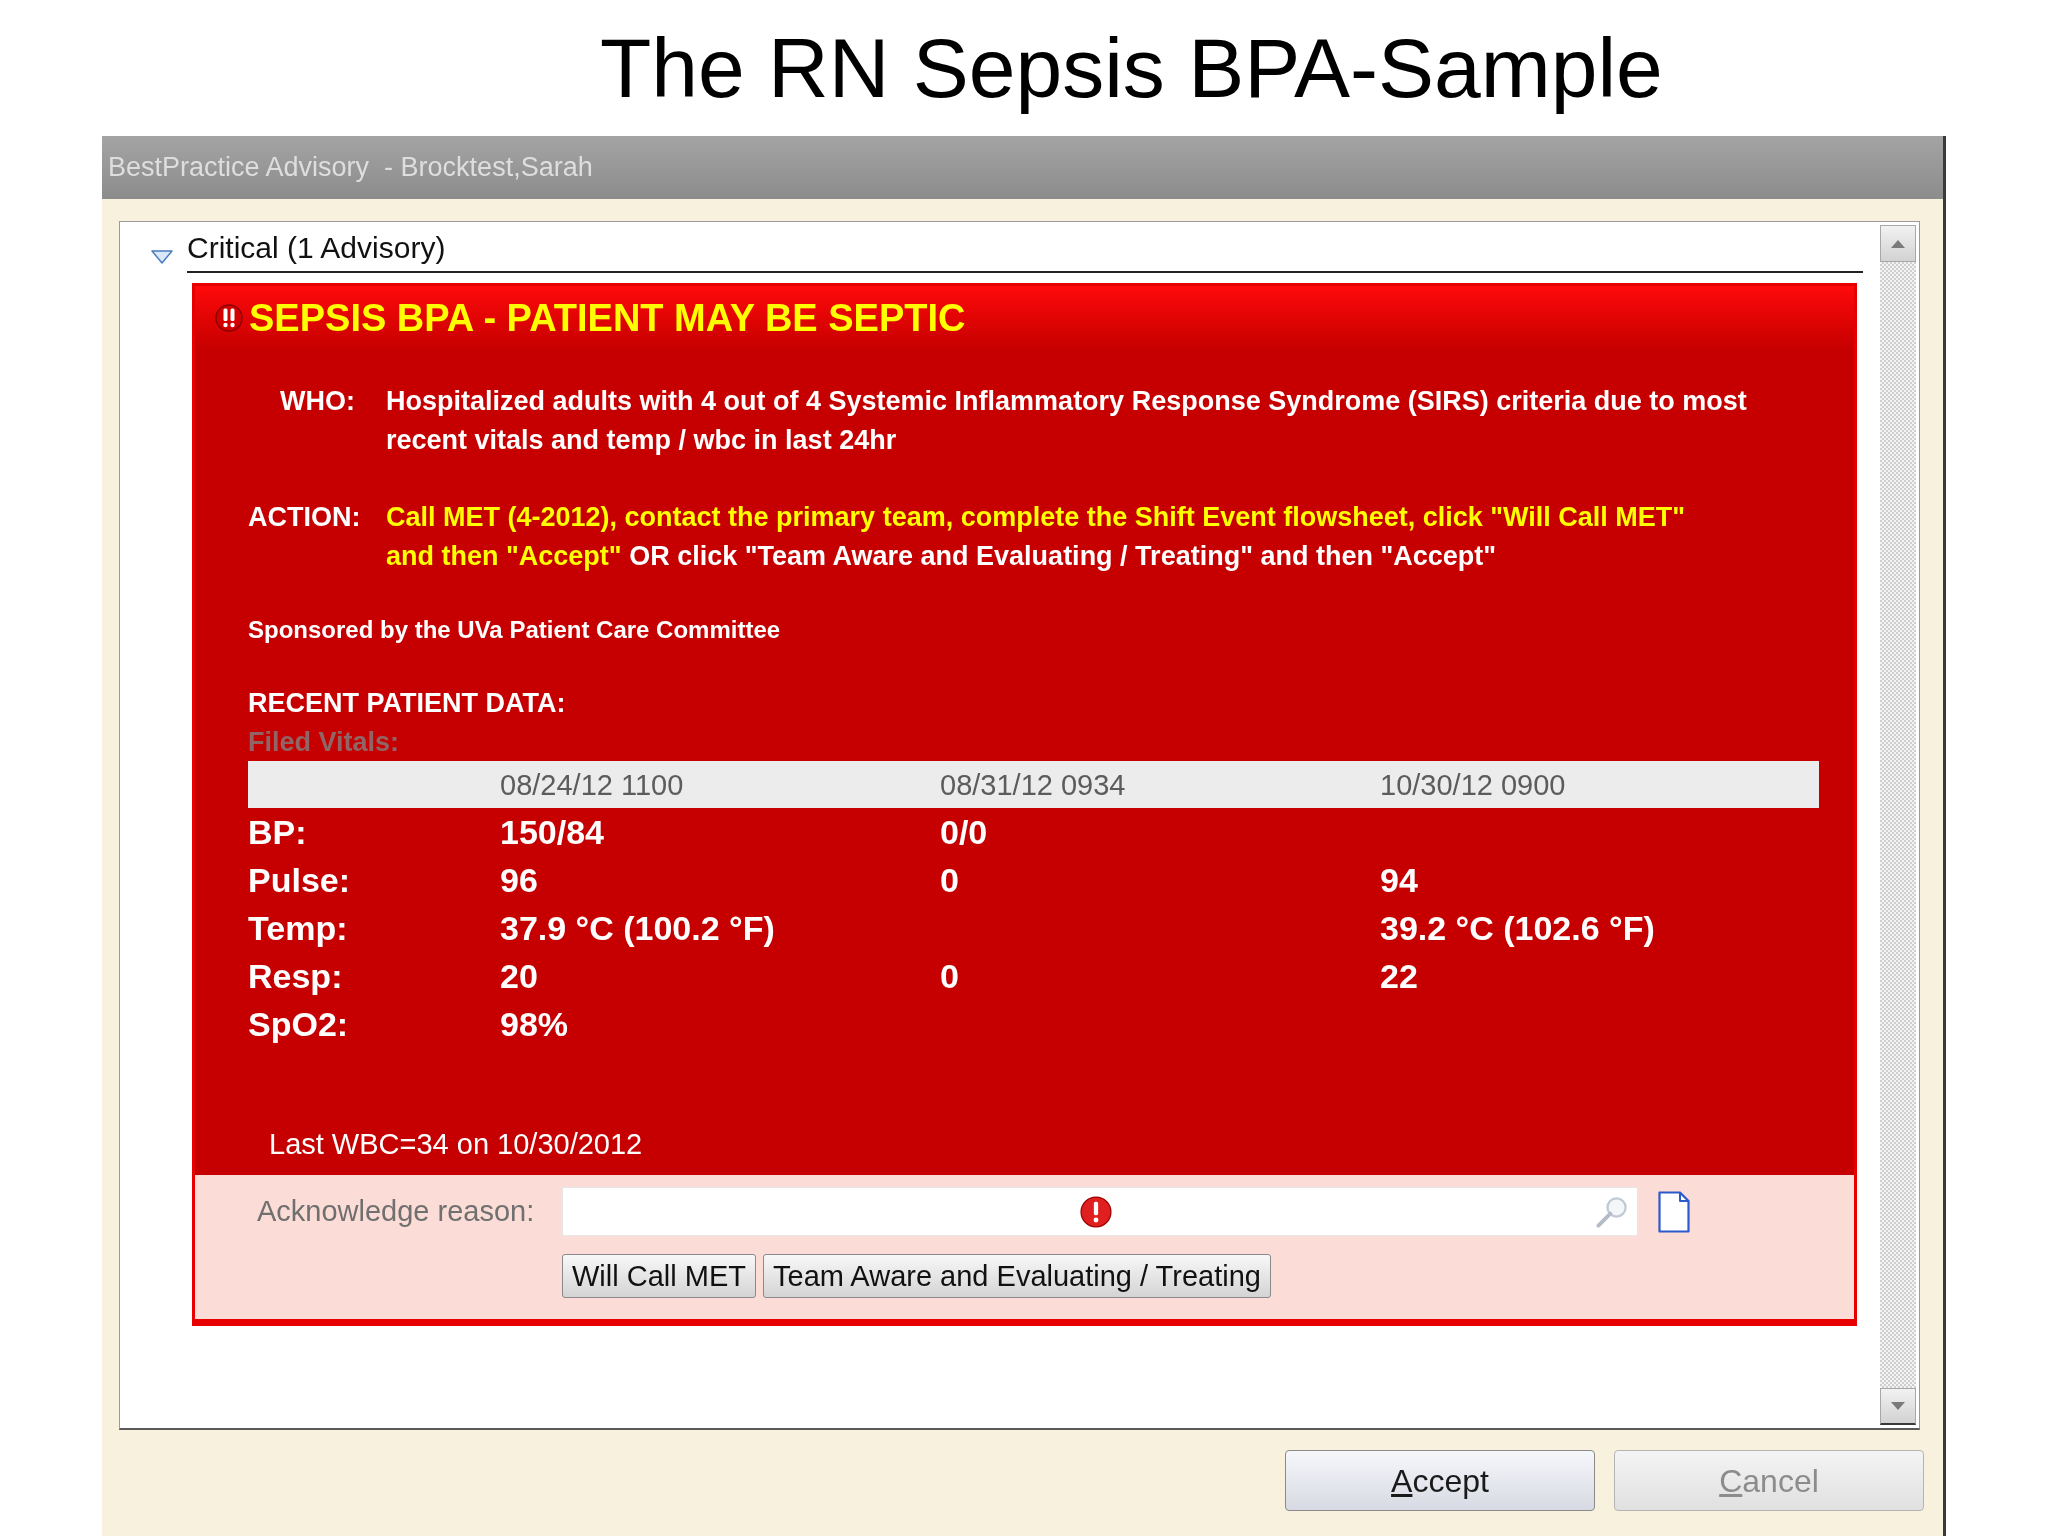 This screenshot has width=2048, height=1536. What do you see at coordinates (229, 318) in the screenshot?
I see `double-exclamation-icon` at bounding box center [229, 318].